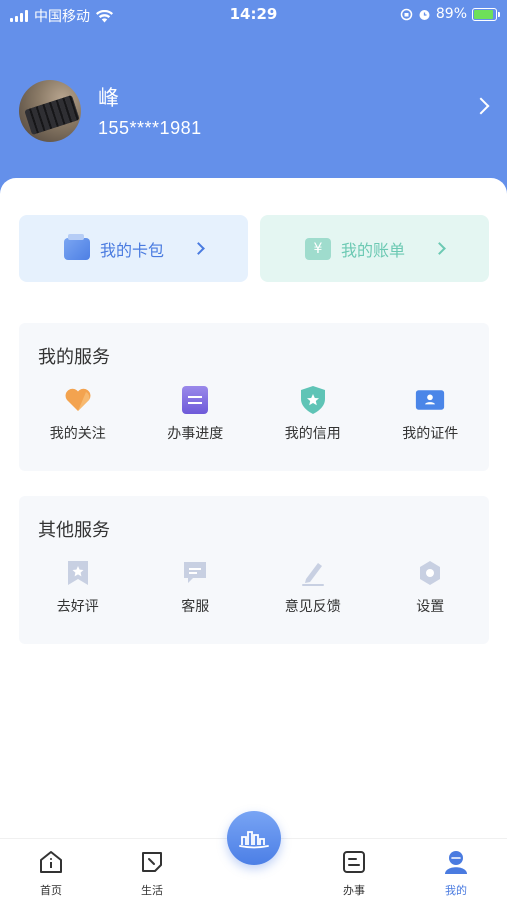 The image size is (507, 900). I want to click on wallet-label: 我的卡包, so click(131, 250).